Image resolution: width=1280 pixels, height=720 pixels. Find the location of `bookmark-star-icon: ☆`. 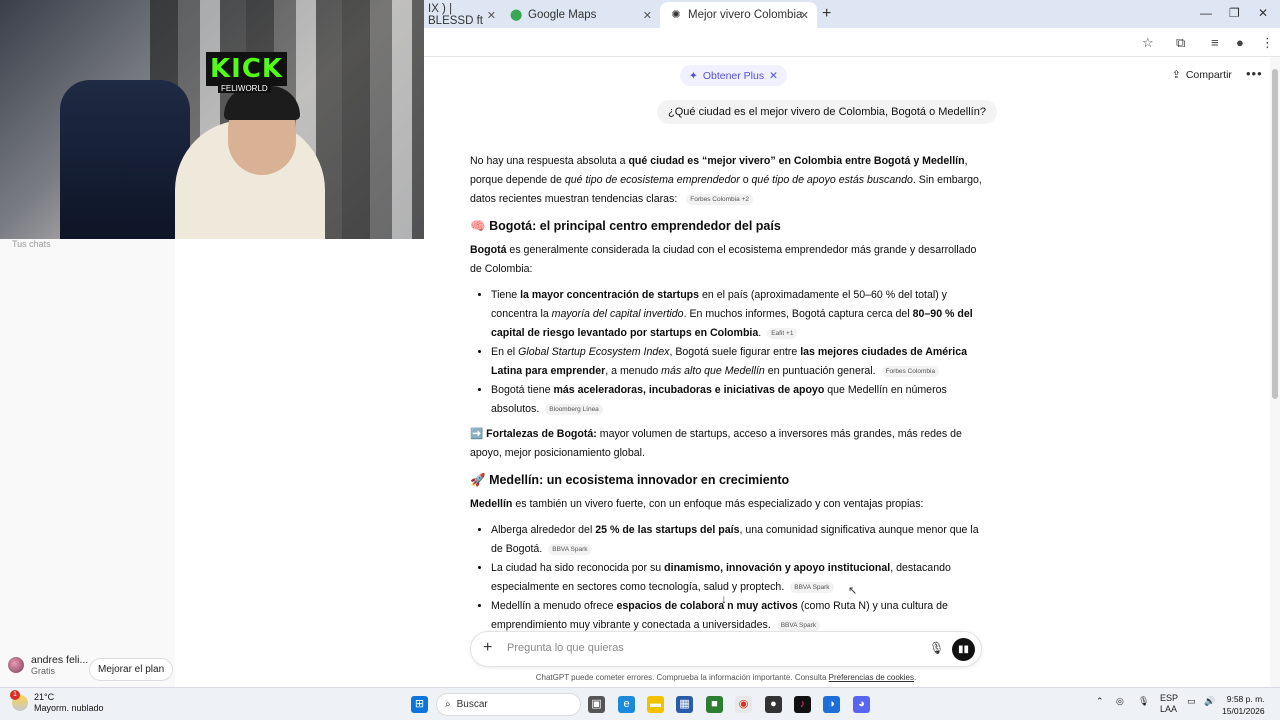

bookmark-star-icon: ☆ is located at coordinates (1148, 43).